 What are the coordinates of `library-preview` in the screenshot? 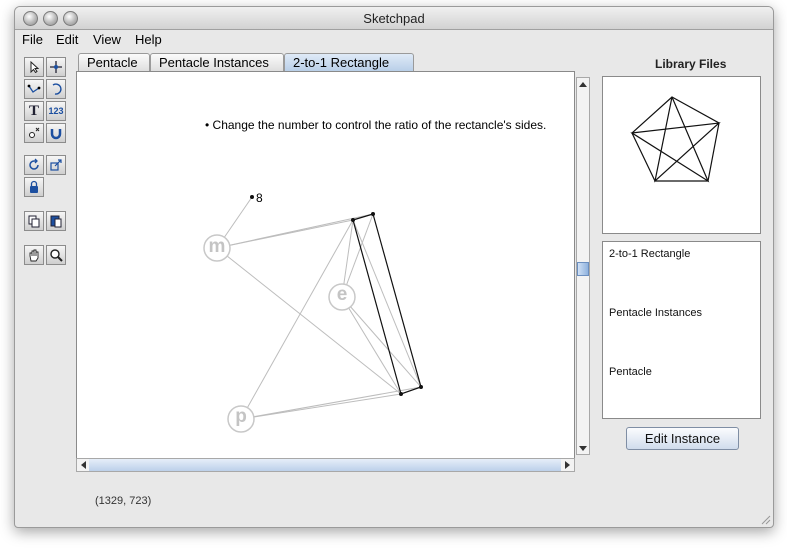 It's located at (681, 155).